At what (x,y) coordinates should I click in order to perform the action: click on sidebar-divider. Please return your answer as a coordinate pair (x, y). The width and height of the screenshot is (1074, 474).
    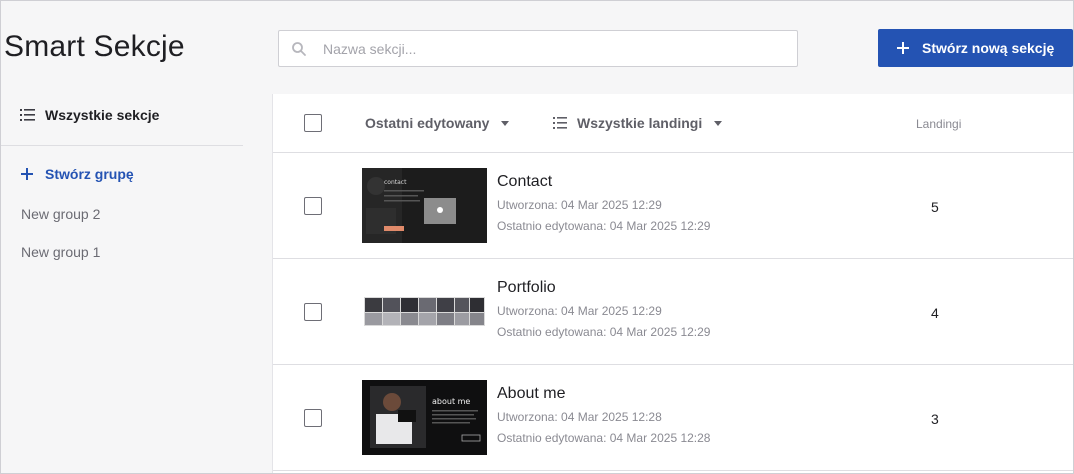
    Looking at the image, I should click on (121, 145).